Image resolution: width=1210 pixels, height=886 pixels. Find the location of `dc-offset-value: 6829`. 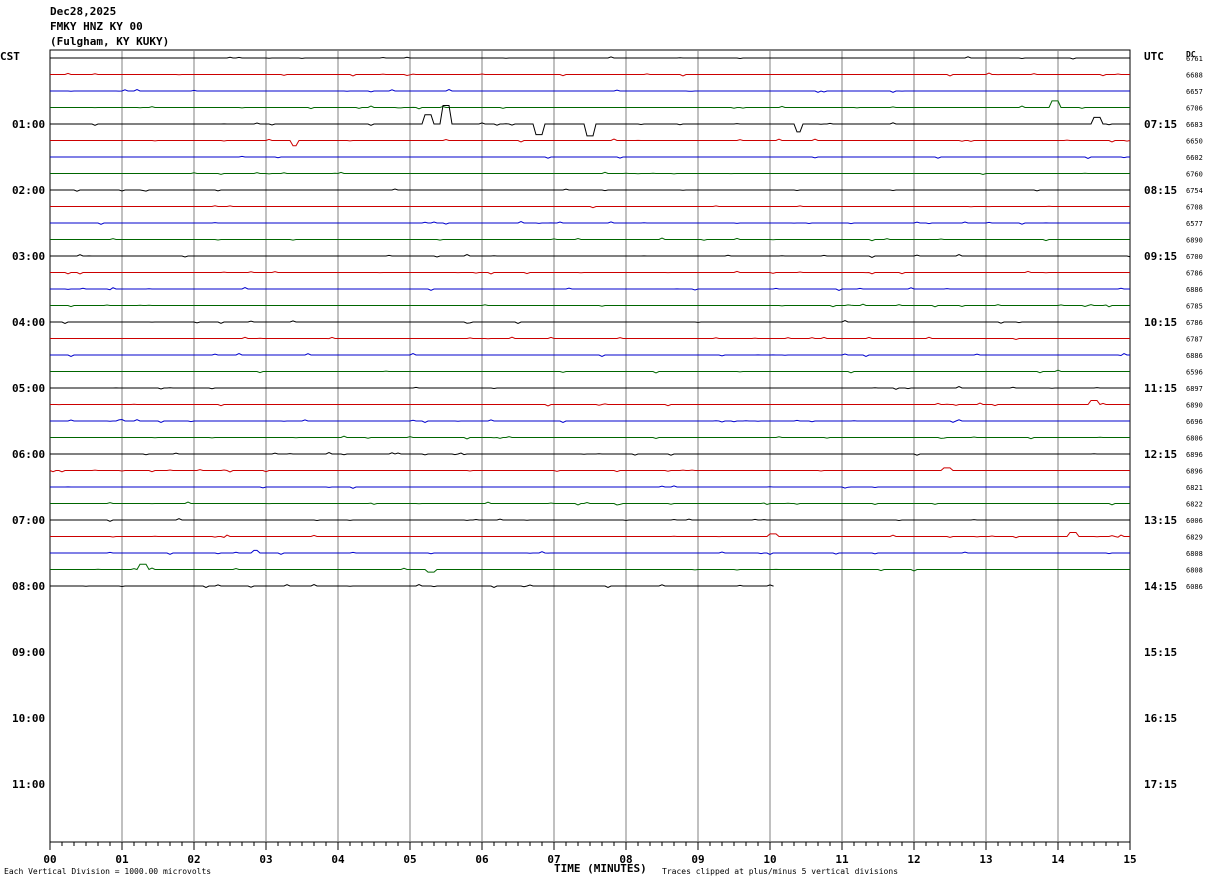

dc-offset-value: 6829 is located at coordinates (1194, 538).